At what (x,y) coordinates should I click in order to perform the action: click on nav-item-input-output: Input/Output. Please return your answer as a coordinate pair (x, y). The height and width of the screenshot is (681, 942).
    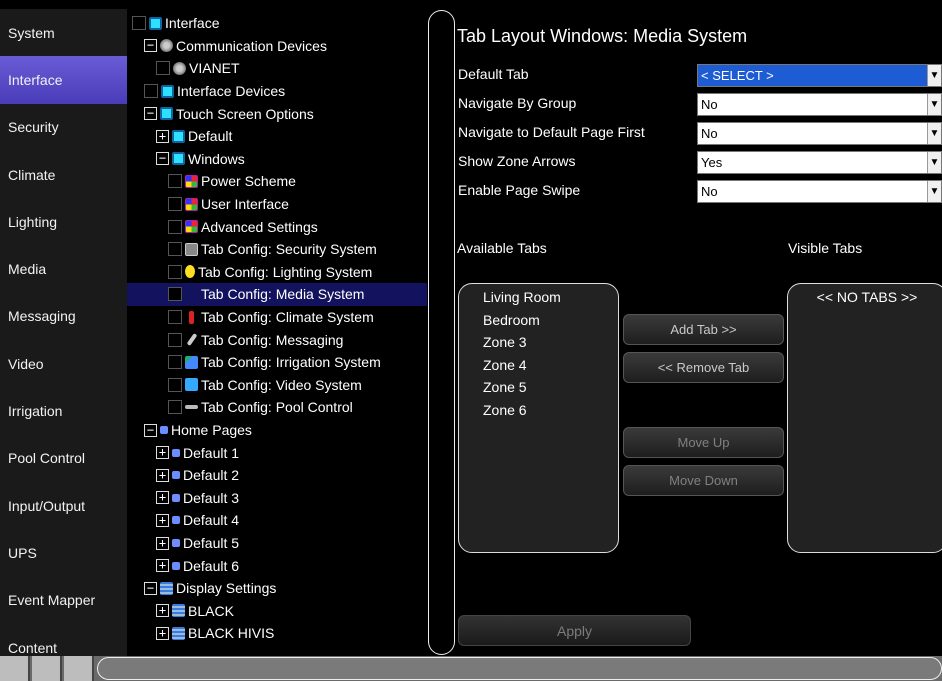
    Looking at the image, I should click on (63, 505).